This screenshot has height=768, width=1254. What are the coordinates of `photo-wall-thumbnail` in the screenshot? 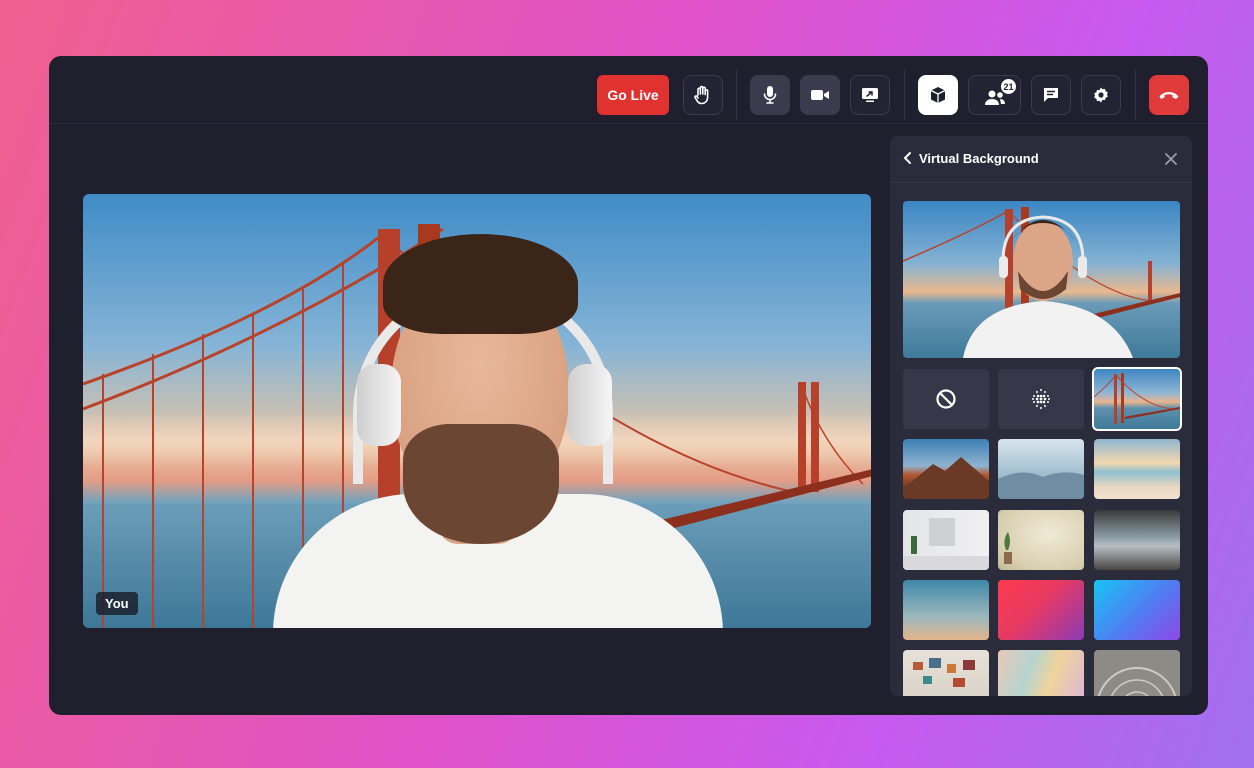 It's located at (944, 672).